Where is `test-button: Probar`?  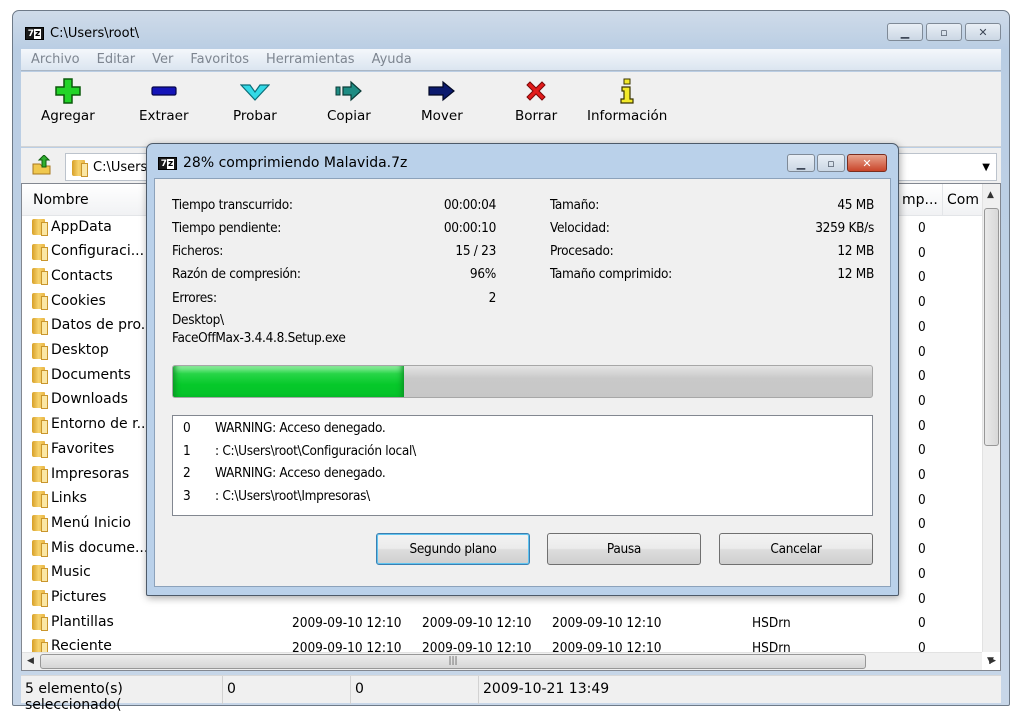
test-button: Probar is located at coordinates (255, 101).